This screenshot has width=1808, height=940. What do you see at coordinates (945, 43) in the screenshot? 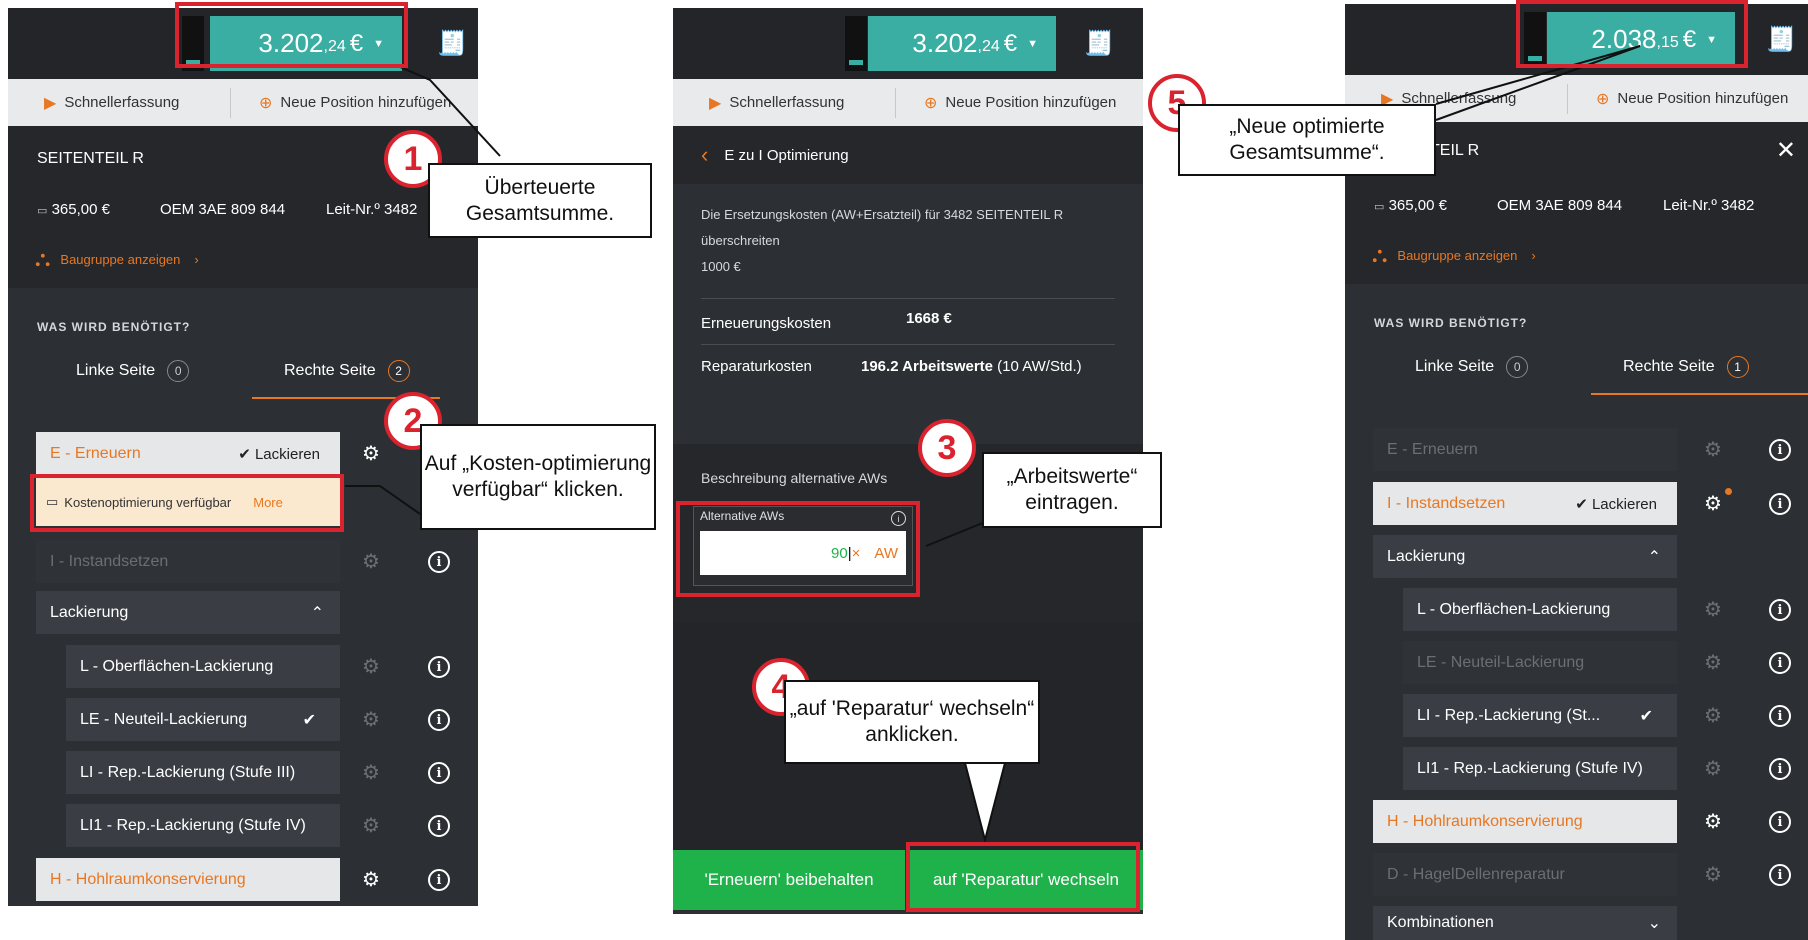
I see `total-main: 3.202` at bounding box center [945, 43].